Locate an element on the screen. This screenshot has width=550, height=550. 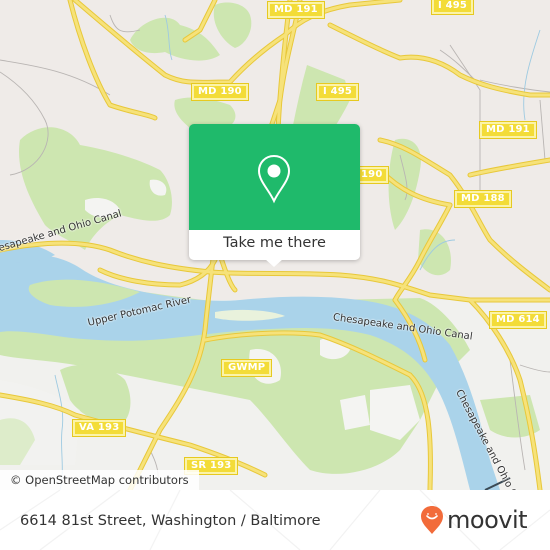
popup-header is located at coordinates (274, 177).